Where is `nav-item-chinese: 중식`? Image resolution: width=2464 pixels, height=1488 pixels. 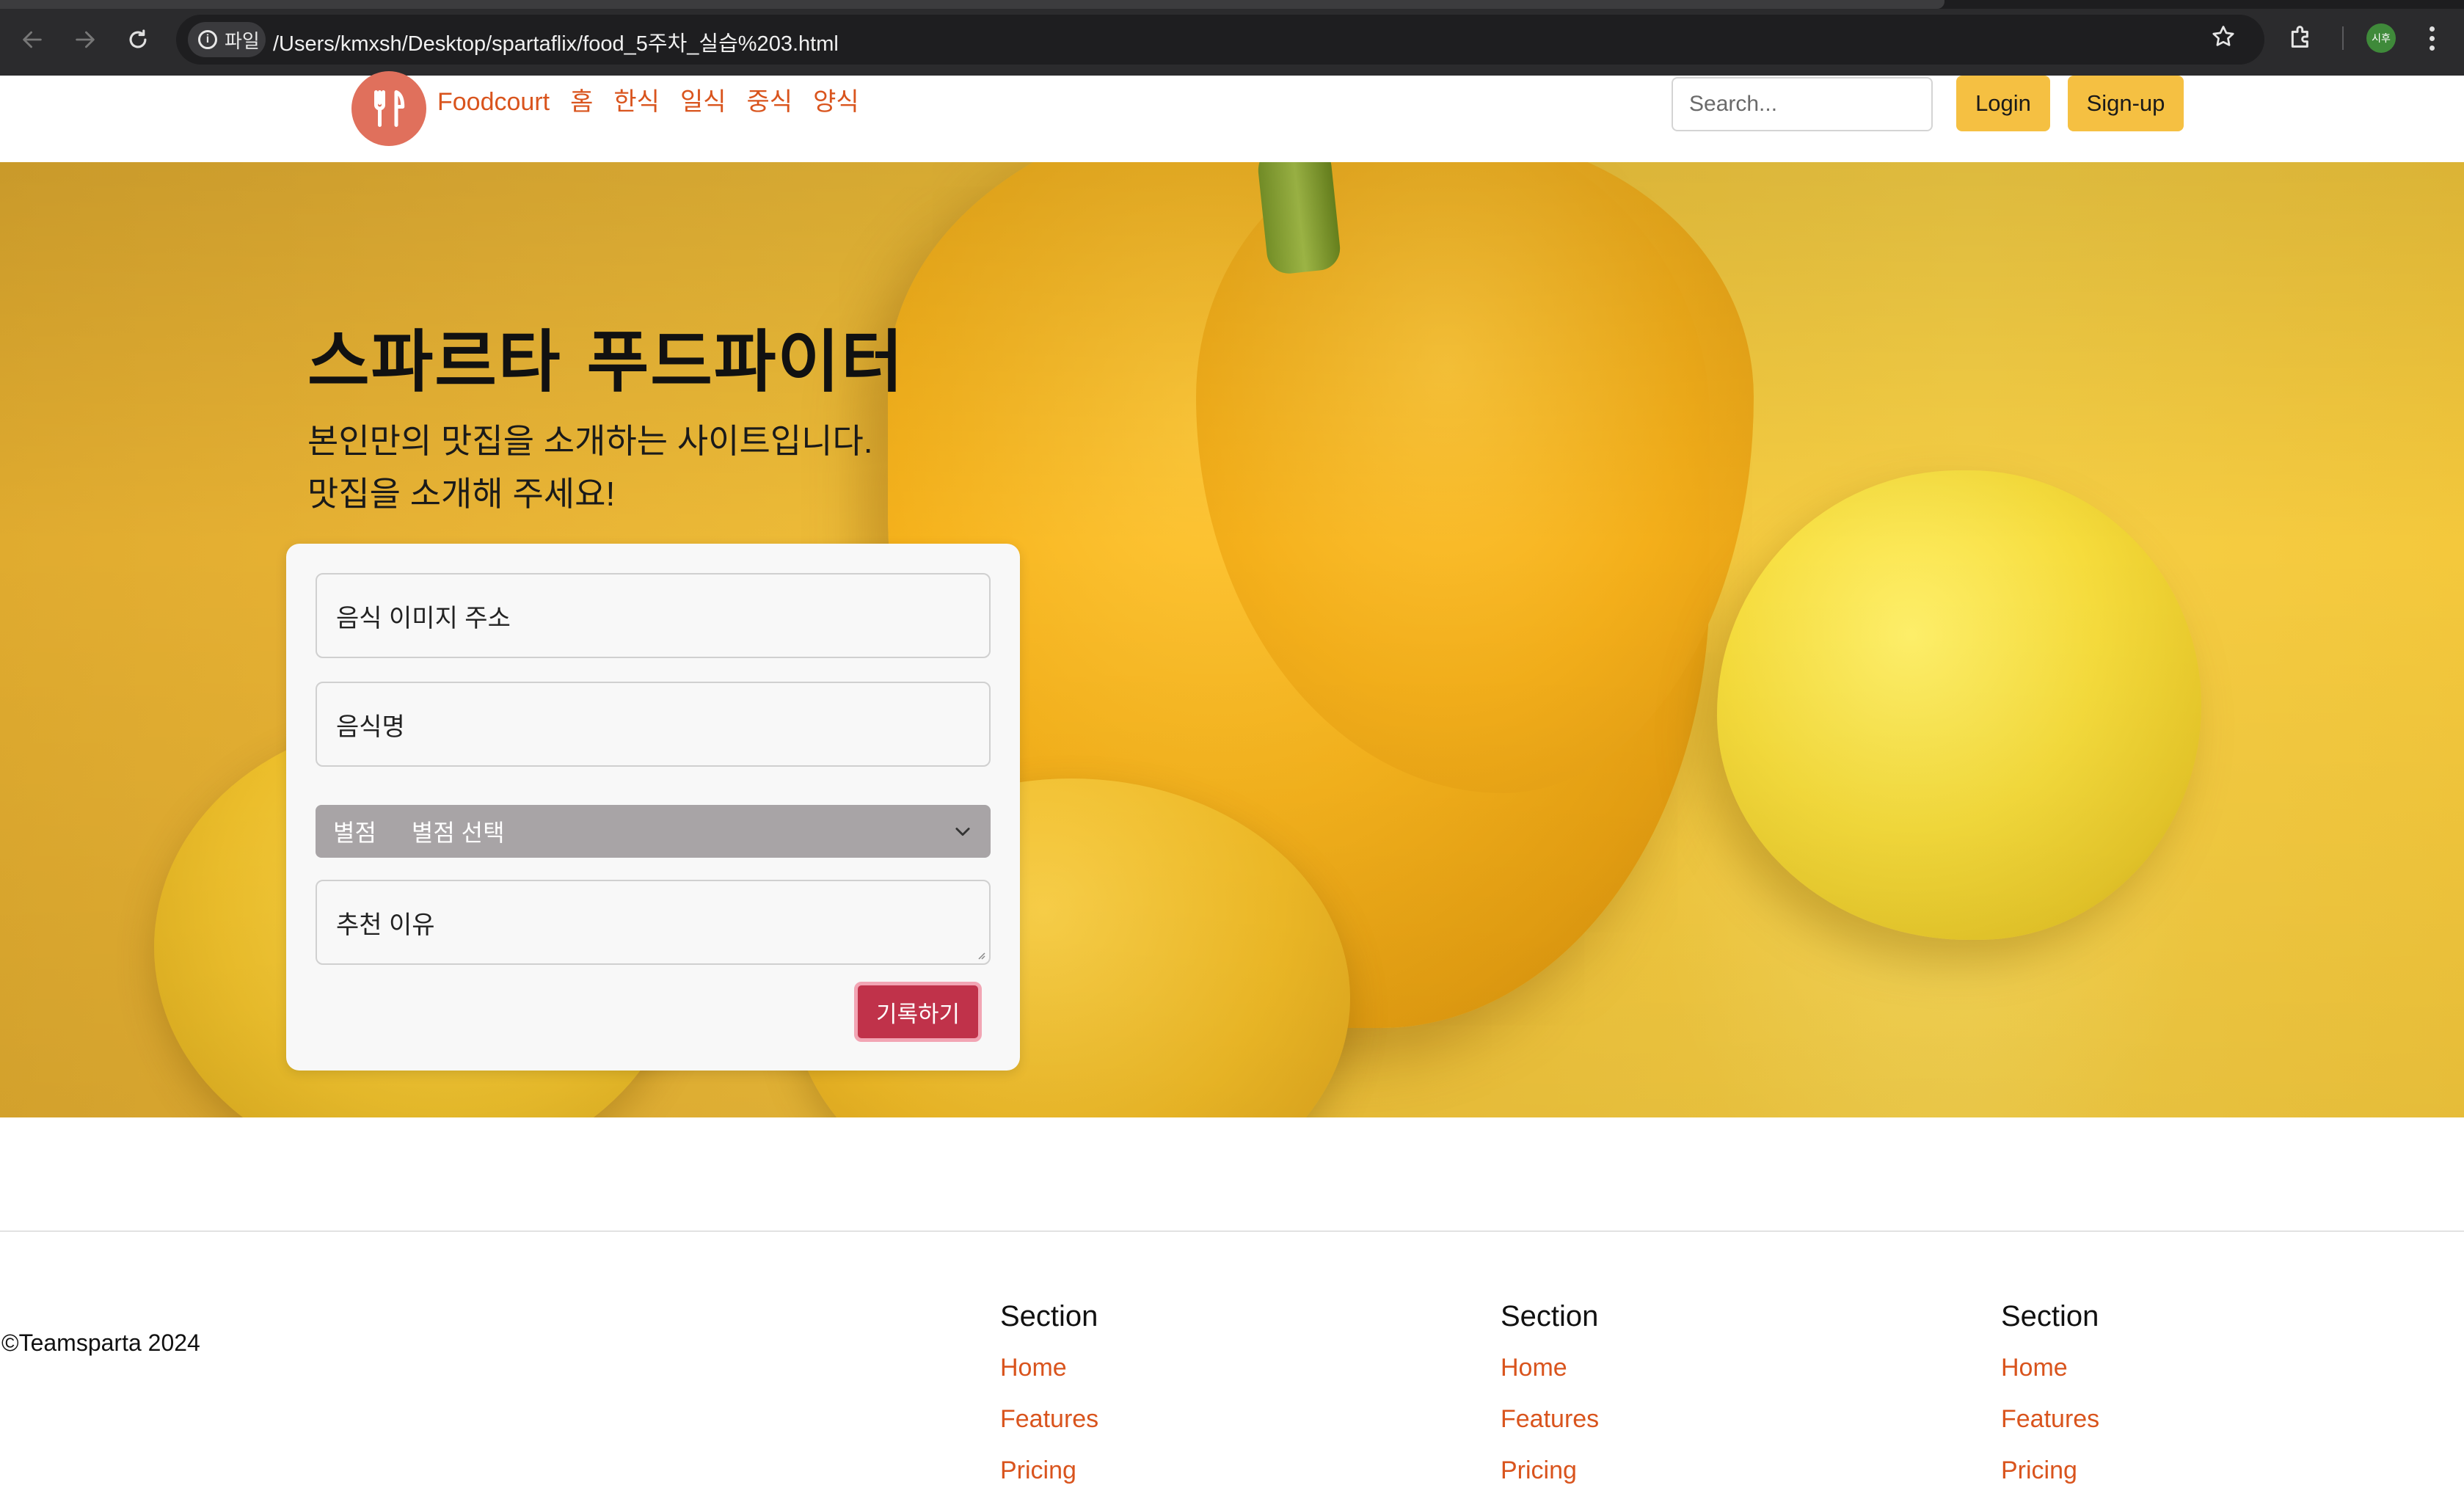 nav-item-chinese: 중식 is located at coordinates (770, 99).